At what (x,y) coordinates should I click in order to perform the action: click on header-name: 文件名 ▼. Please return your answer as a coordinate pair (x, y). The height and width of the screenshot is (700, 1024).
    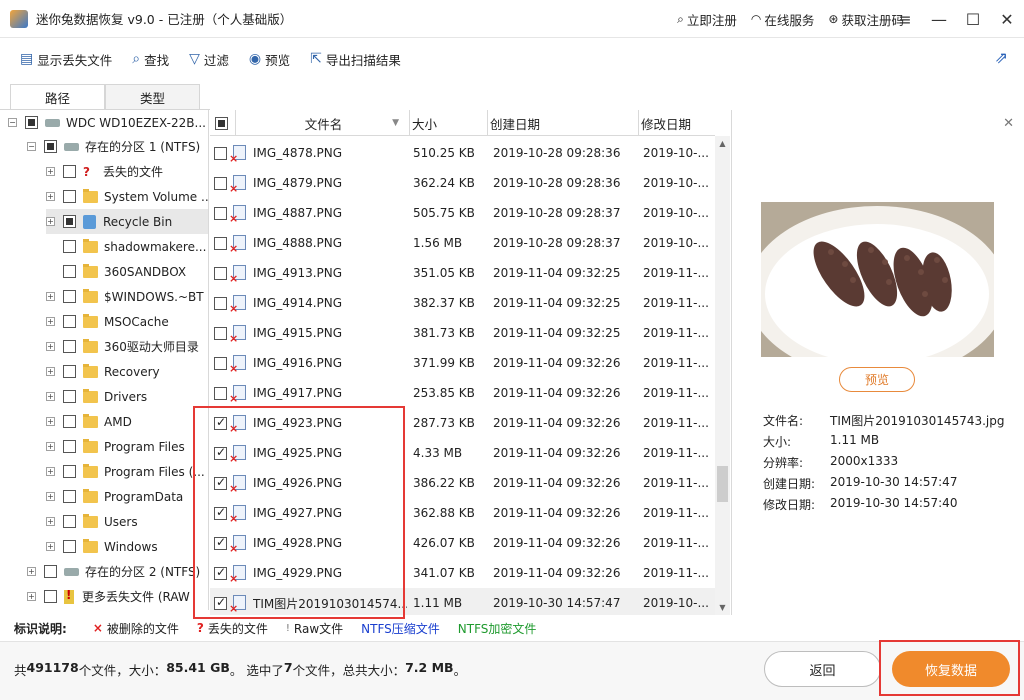
    Looking at the image, I should click on (323, 123).